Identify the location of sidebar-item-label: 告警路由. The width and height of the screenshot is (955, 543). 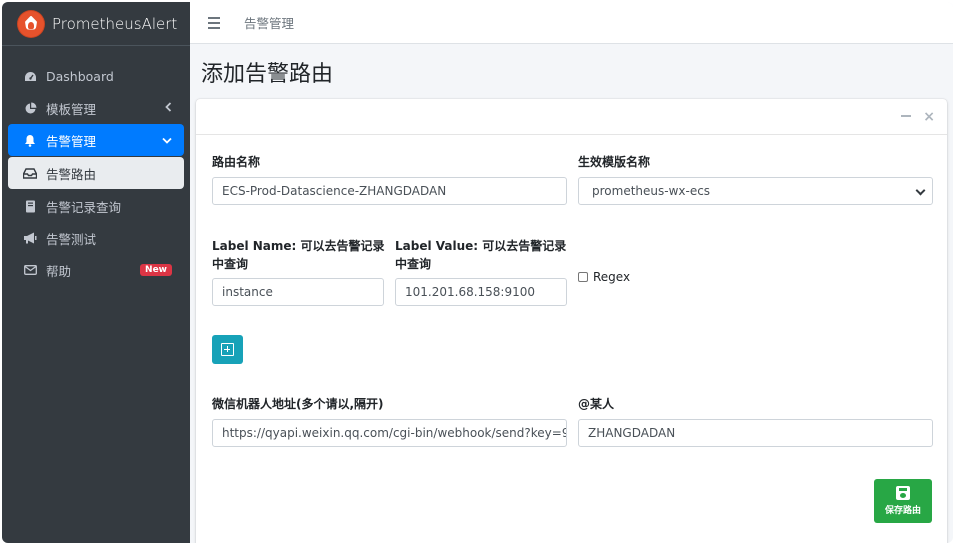
(71, 174).